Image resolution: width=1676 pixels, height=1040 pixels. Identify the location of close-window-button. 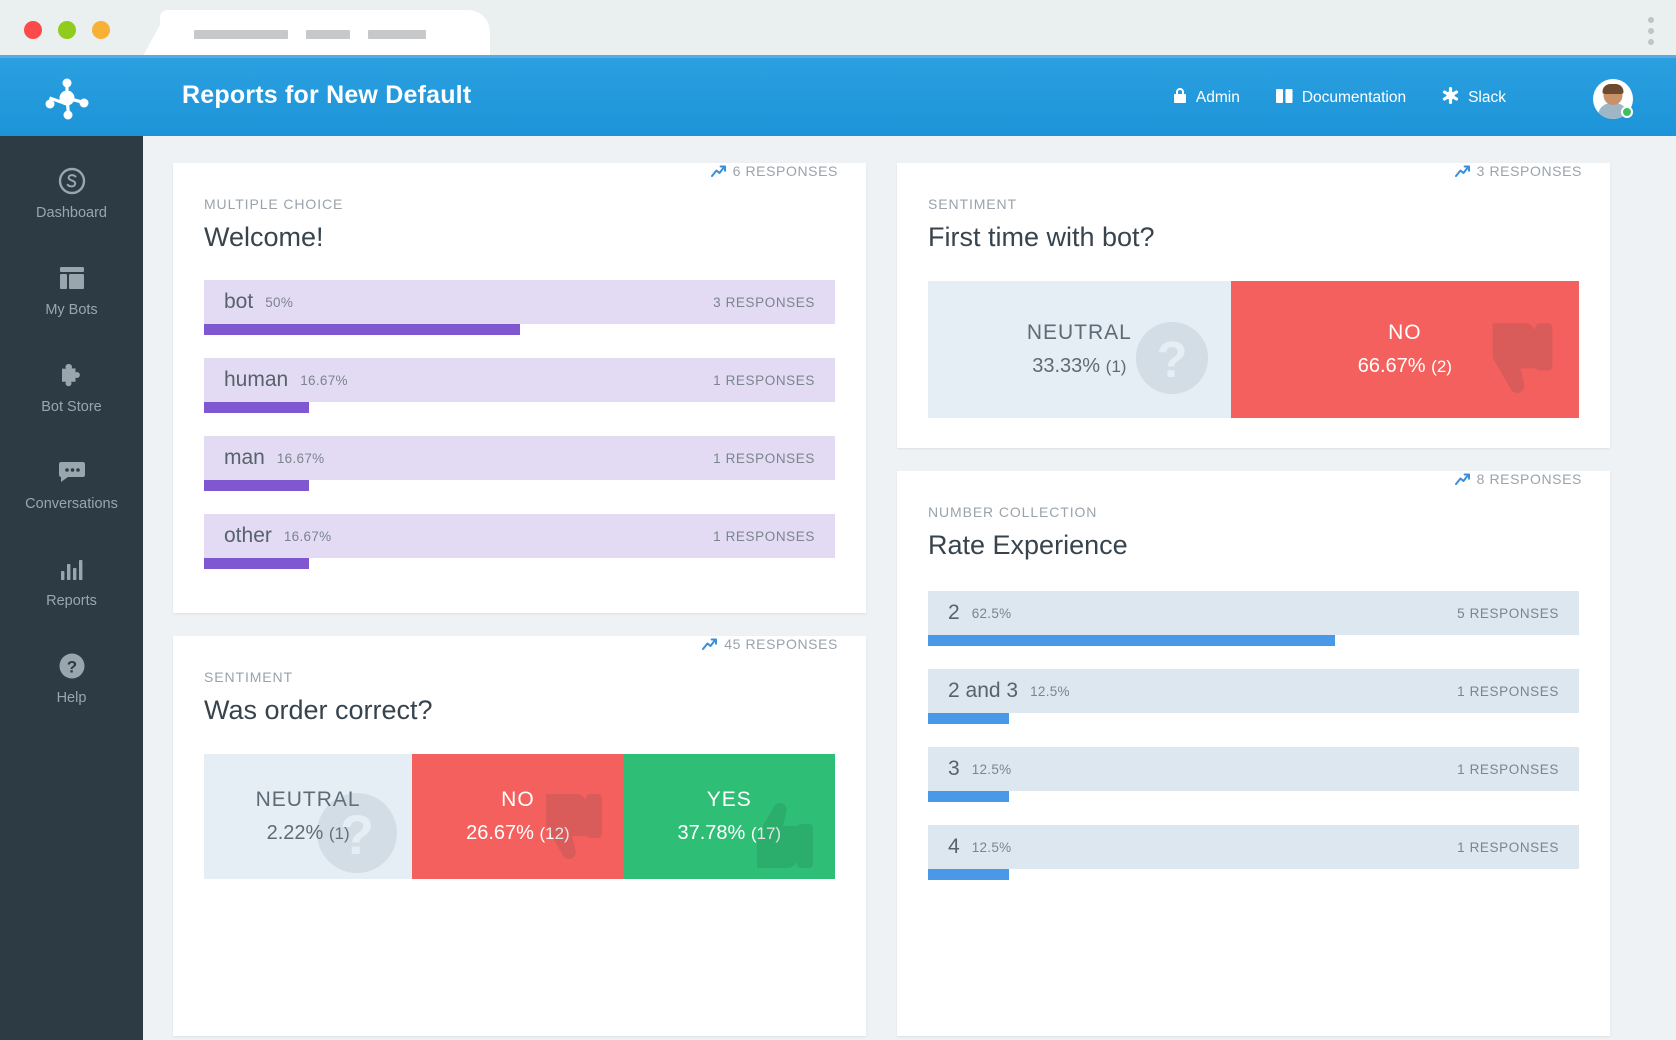
(33, 30).